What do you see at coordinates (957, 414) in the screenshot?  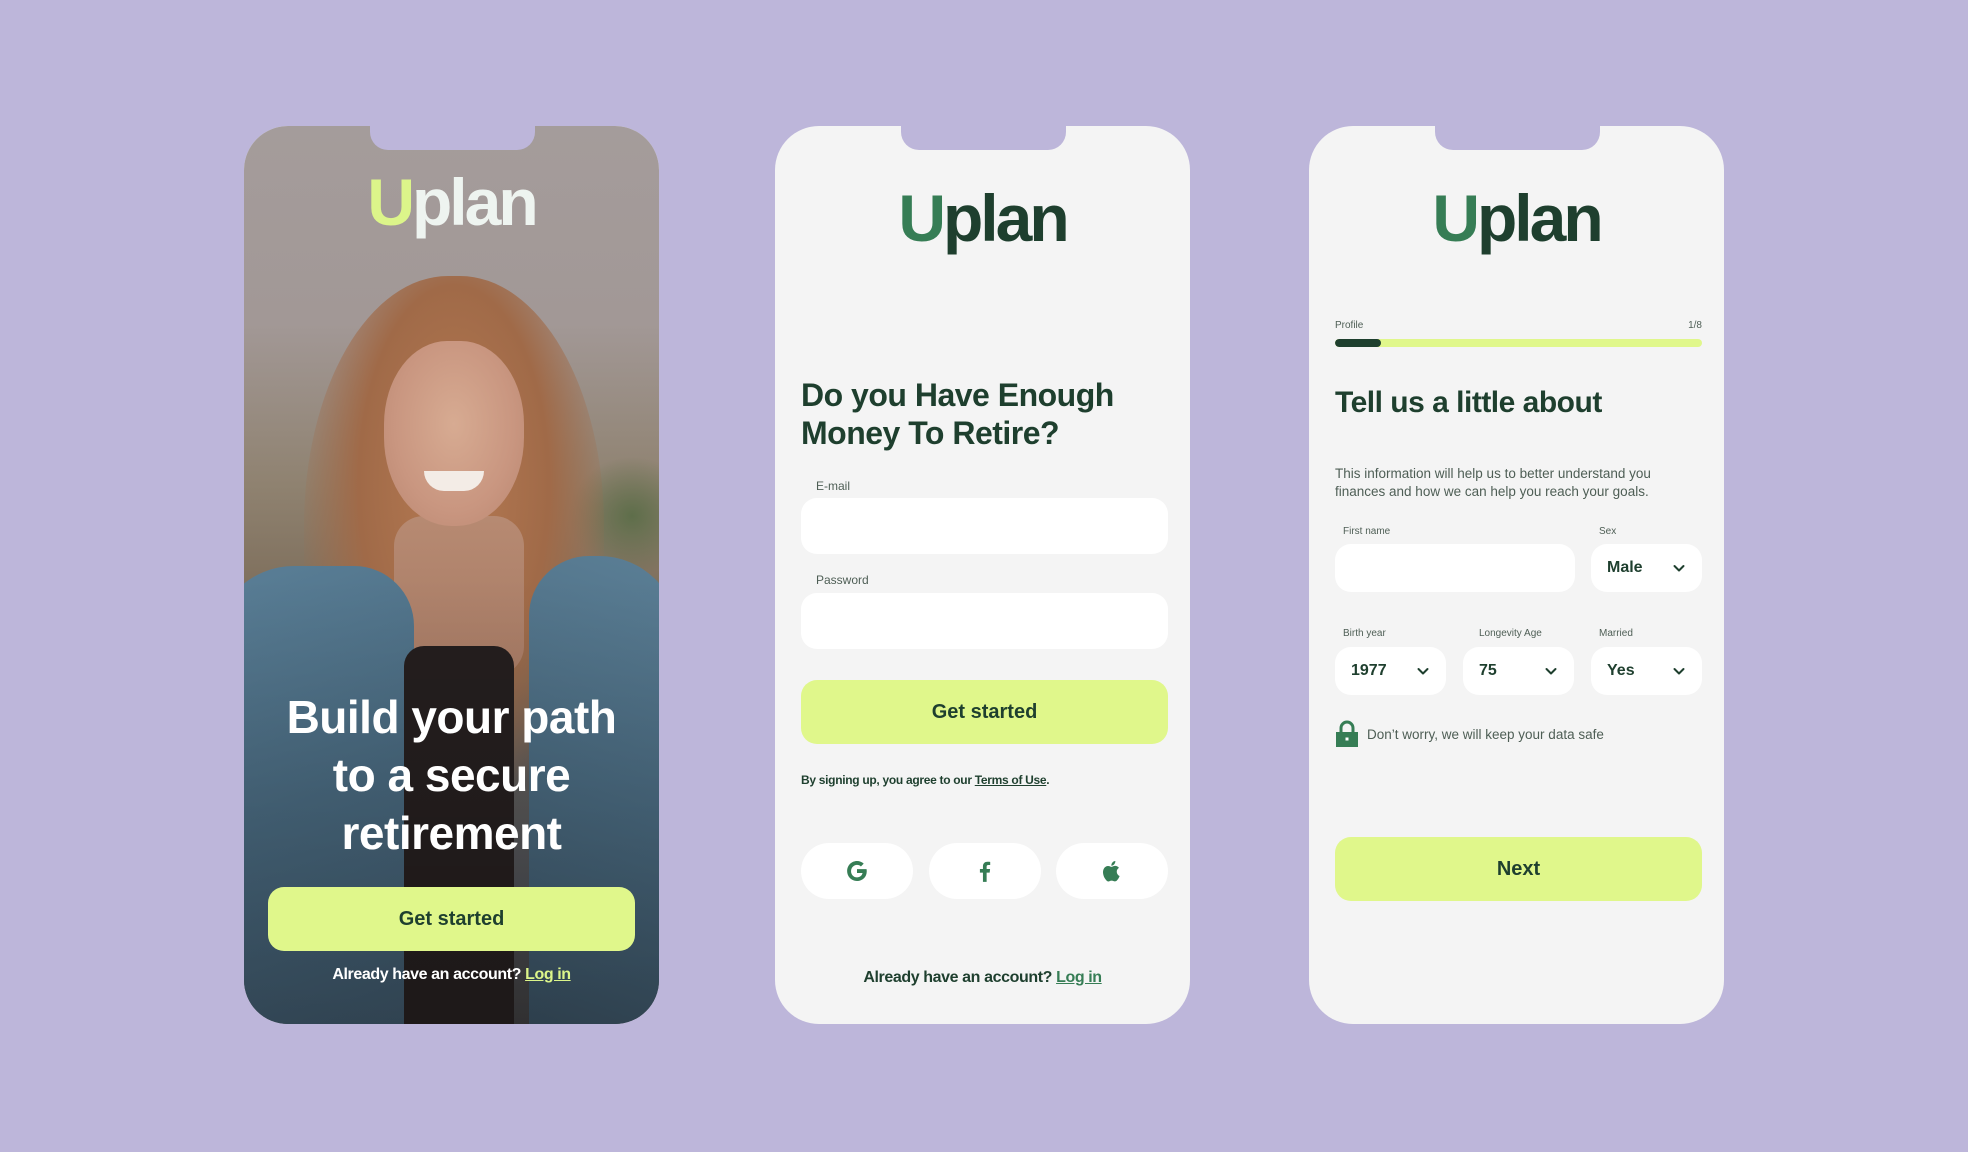 I see `page-title: Do you Have Enough Money To Retire?` at bounding box center [957, 414].